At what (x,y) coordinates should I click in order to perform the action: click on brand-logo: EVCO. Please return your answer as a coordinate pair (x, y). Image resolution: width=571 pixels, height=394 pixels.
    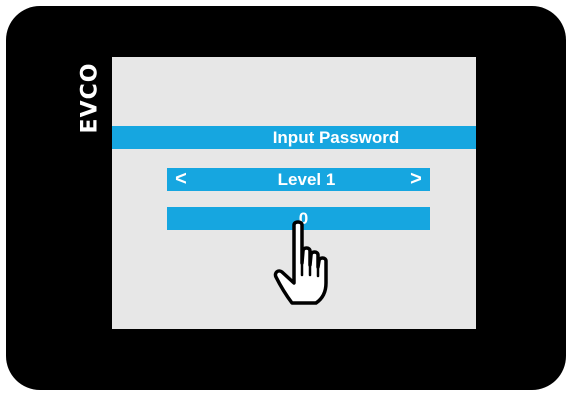
    Looking at the image, I should click on (90, 98).